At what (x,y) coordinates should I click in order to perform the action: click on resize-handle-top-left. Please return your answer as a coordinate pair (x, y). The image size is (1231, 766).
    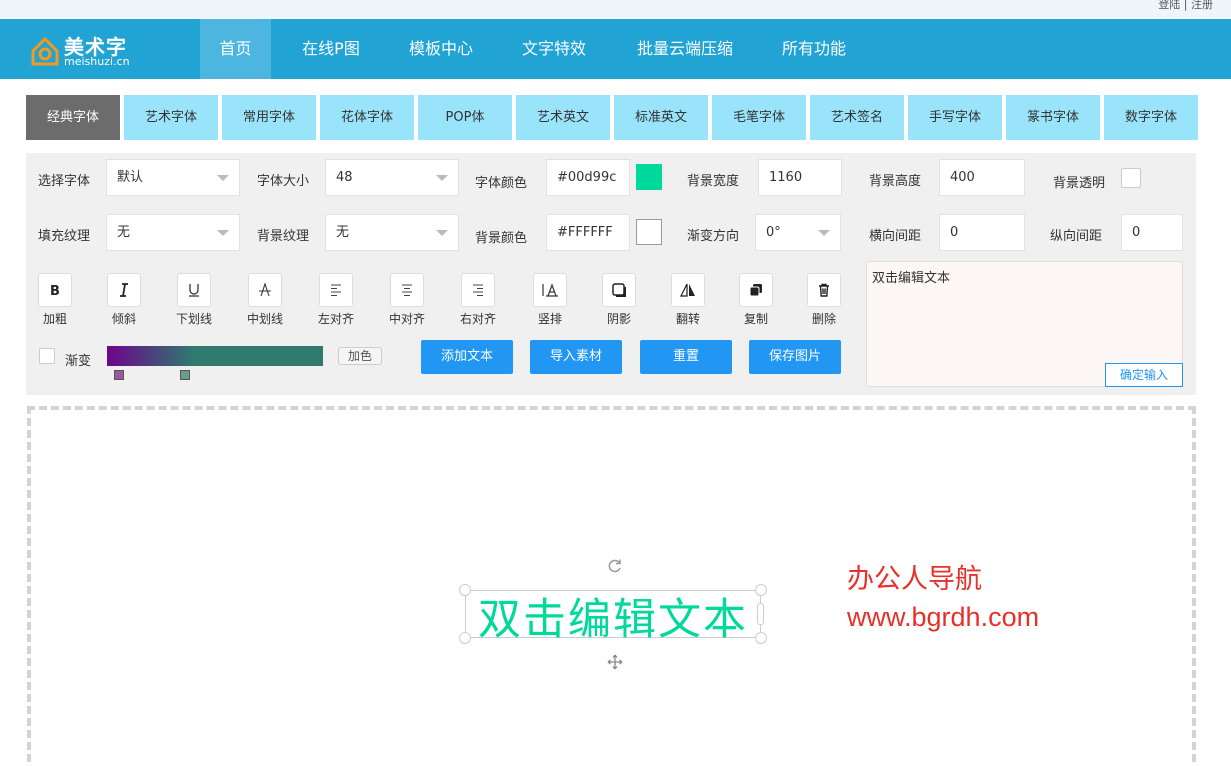
    Looking at the image, I should click on (465, 590).